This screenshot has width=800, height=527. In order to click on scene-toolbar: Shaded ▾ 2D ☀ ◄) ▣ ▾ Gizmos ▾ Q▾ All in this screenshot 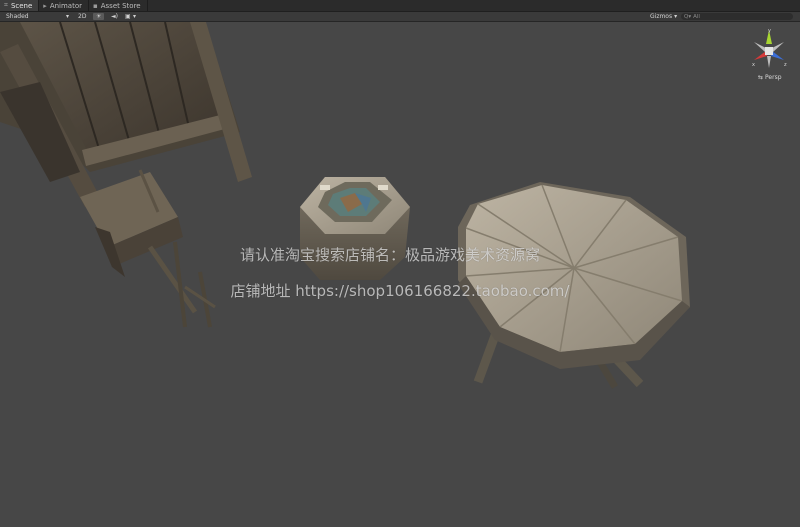, I will do `click(400, 17)`.